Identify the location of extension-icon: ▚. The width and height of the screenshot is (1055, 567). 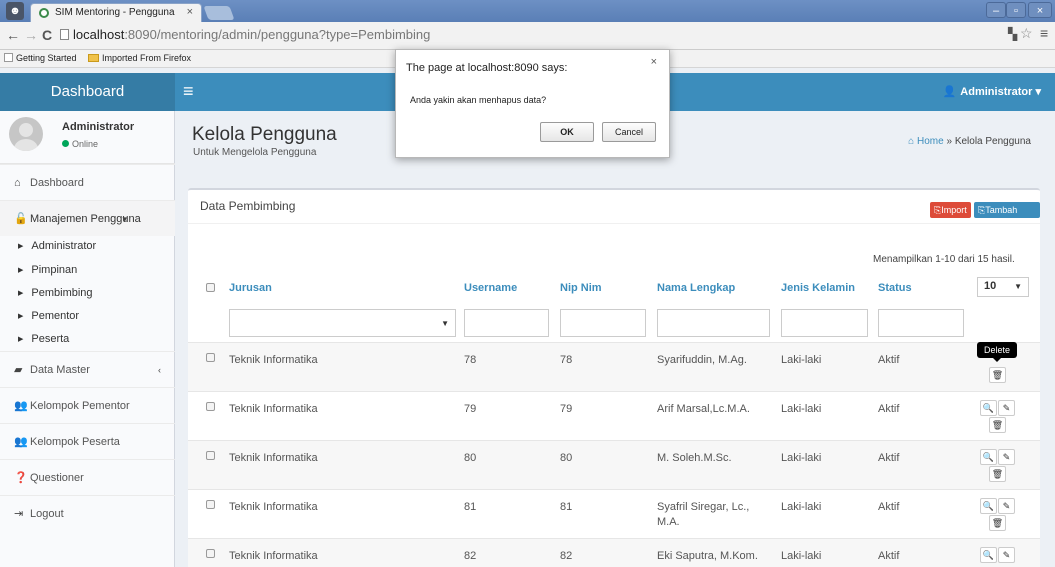
(1012, 34).